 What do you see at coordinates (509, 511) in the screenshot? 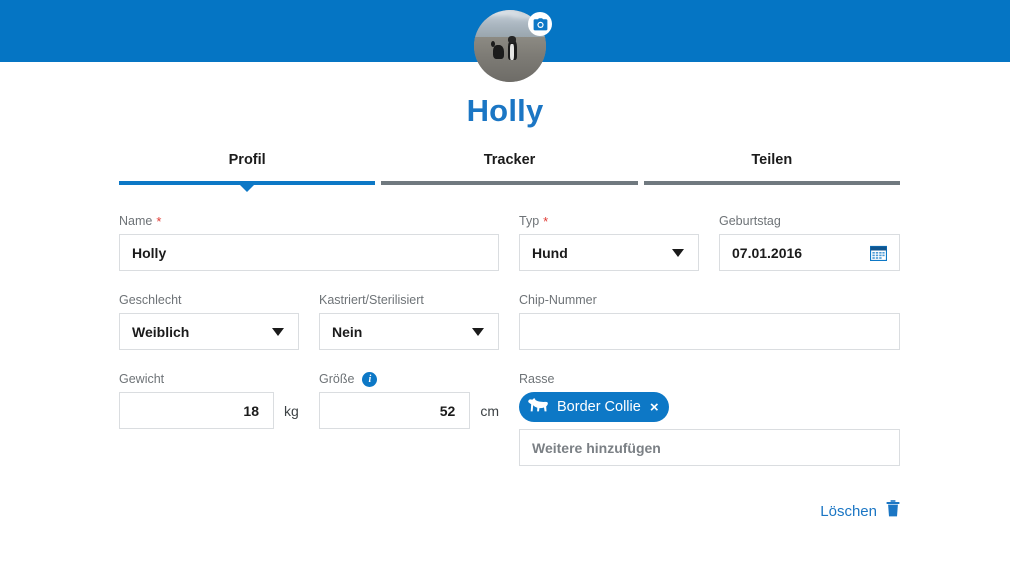
I see `delete-action: Löschen` at bounding box center [509, 511].